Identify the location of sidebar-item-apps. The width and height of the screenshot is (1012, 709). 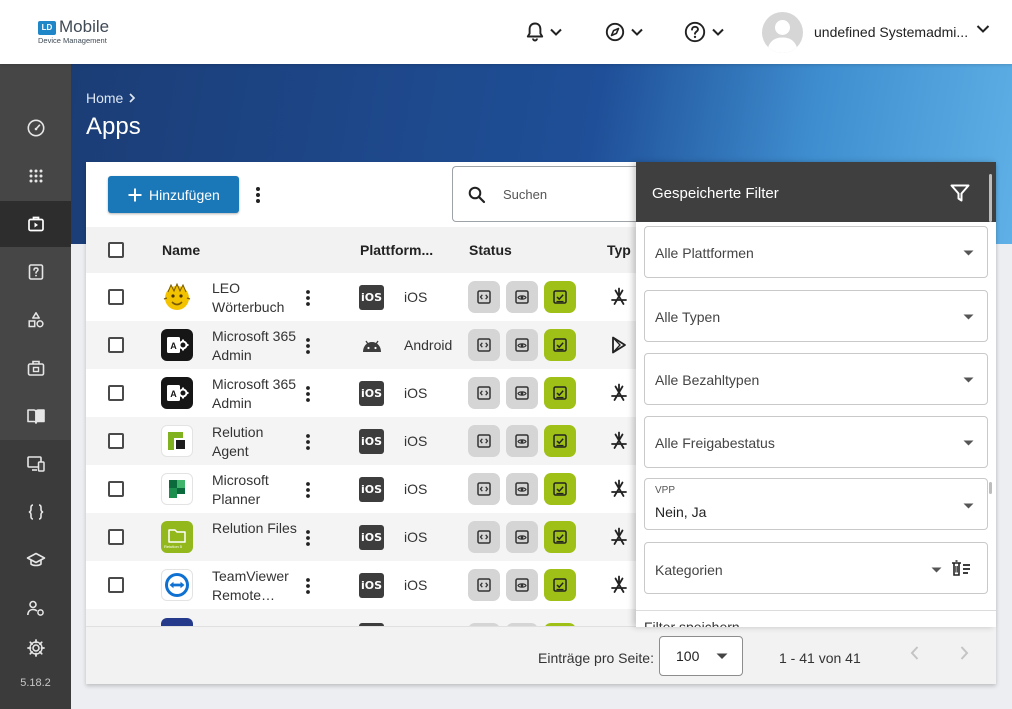
(35, 224).